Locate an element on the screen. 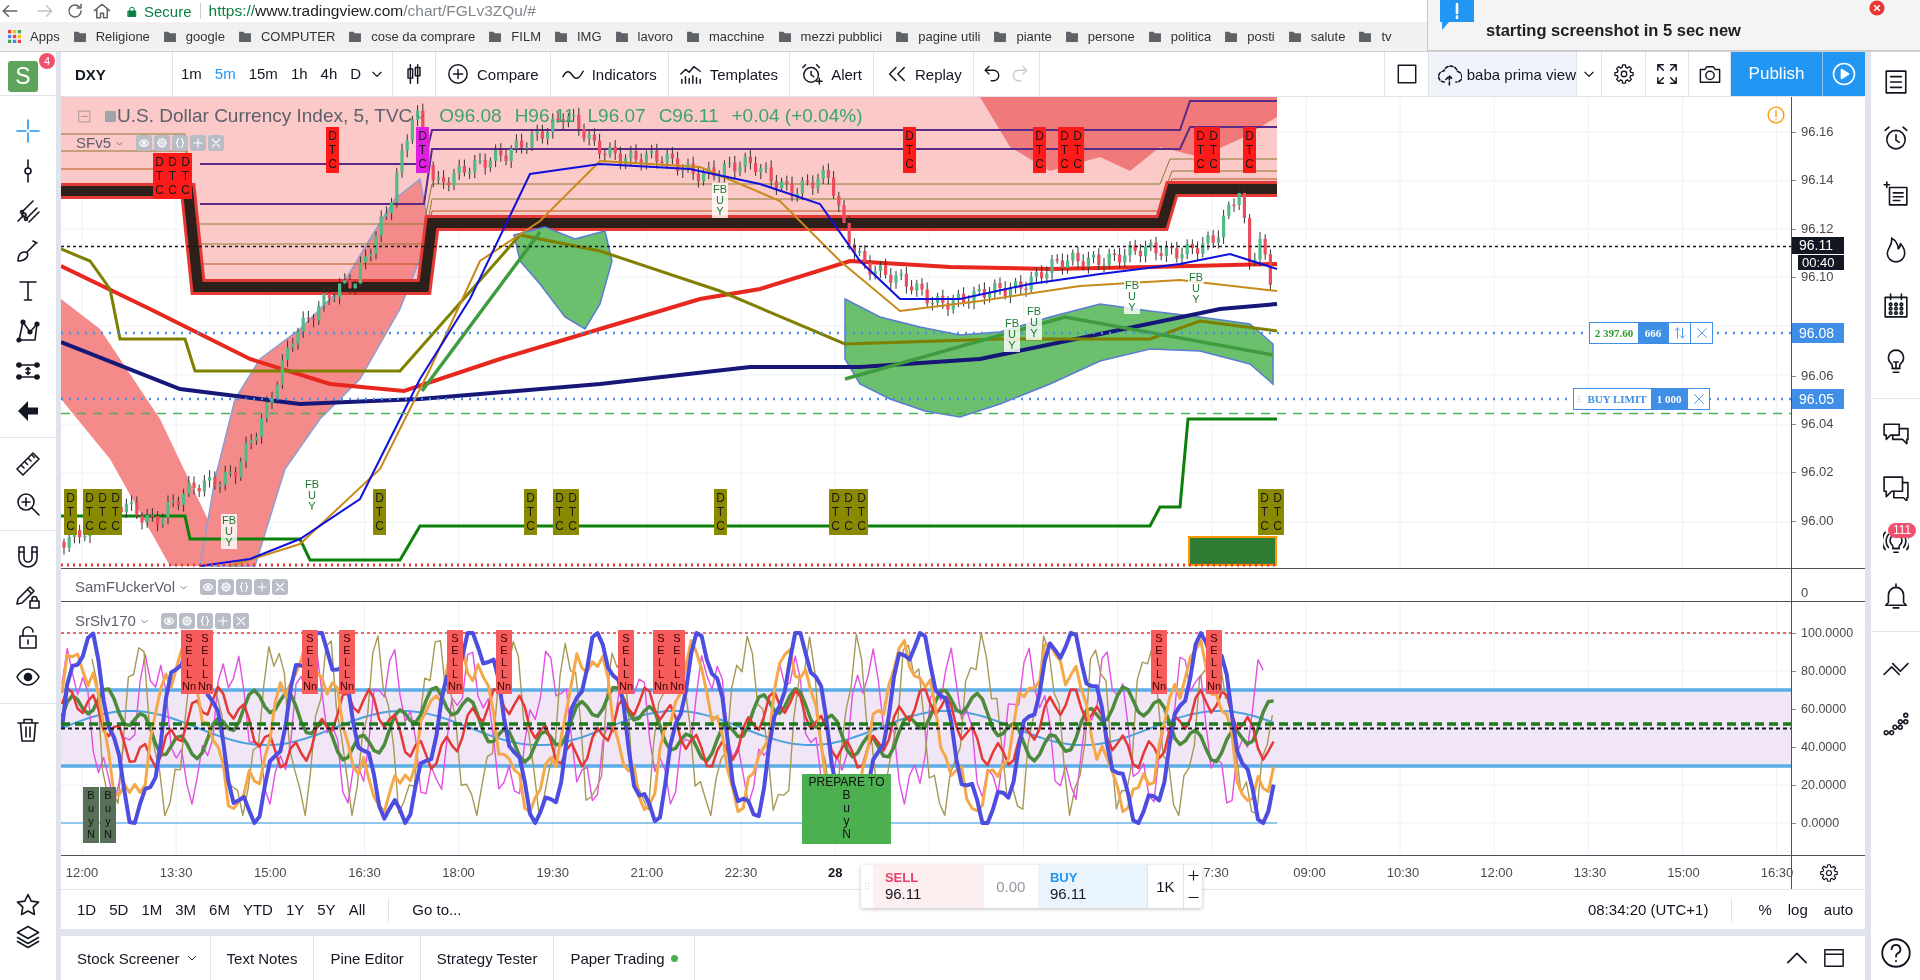  back-arrow-icon is located at coordinates (28, 411).